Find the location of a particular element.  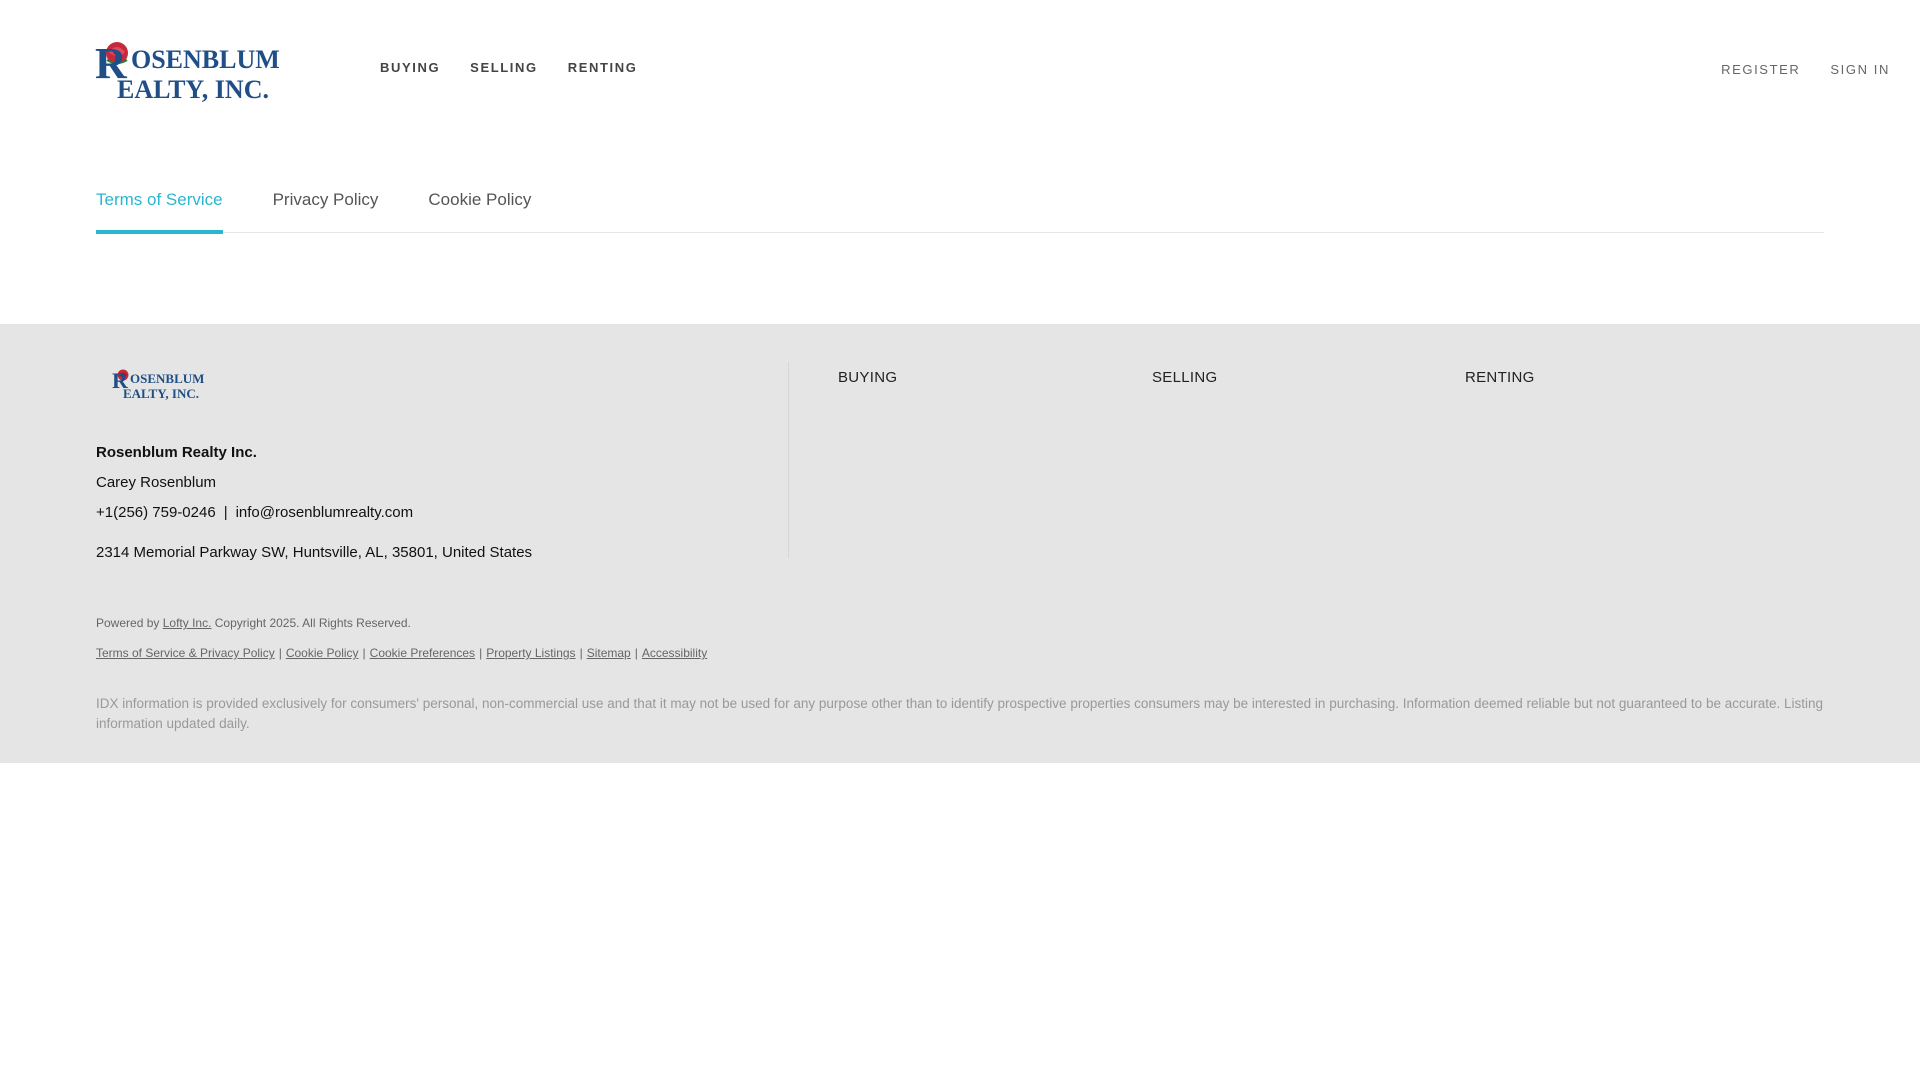

footer-logo-line2: EALTY, INC. is located at coordinates (161, 393).